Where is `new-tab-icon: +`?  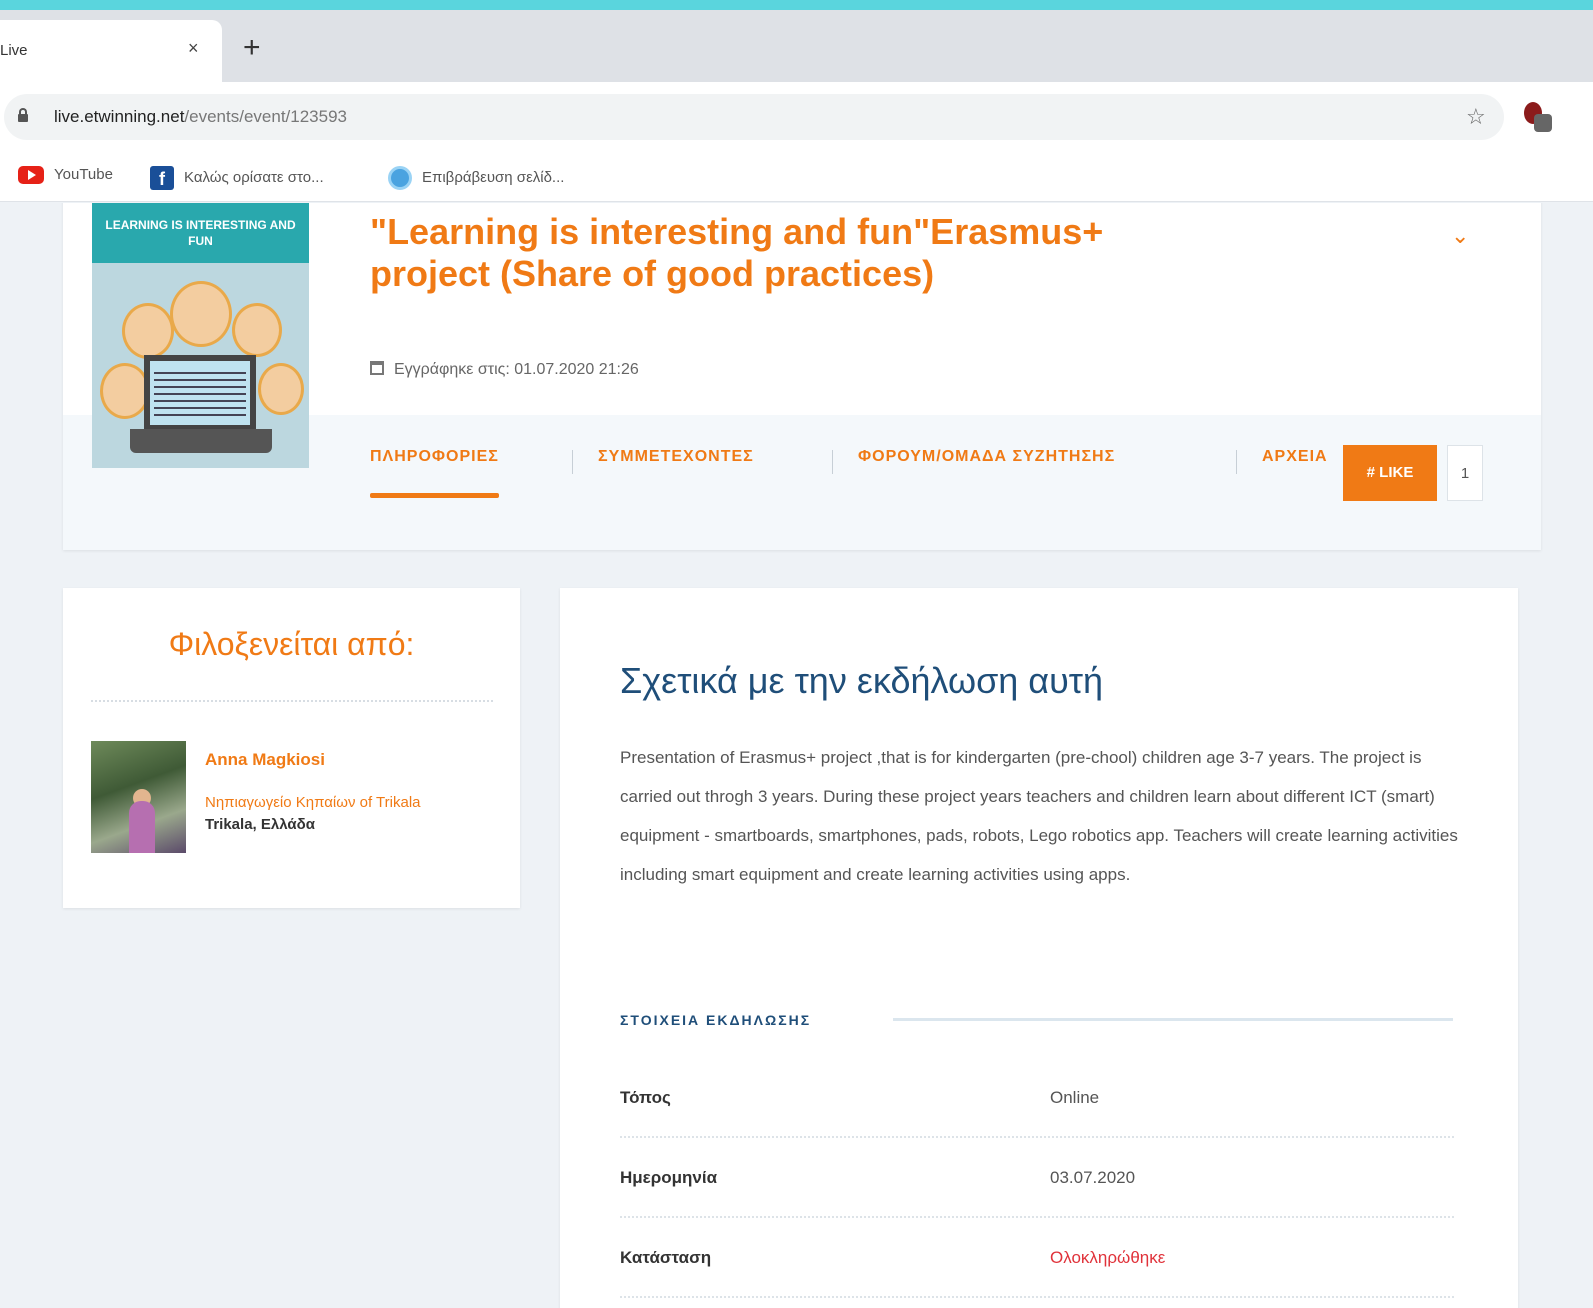 new-tab-icon: + is located at coordinates (252, 48).